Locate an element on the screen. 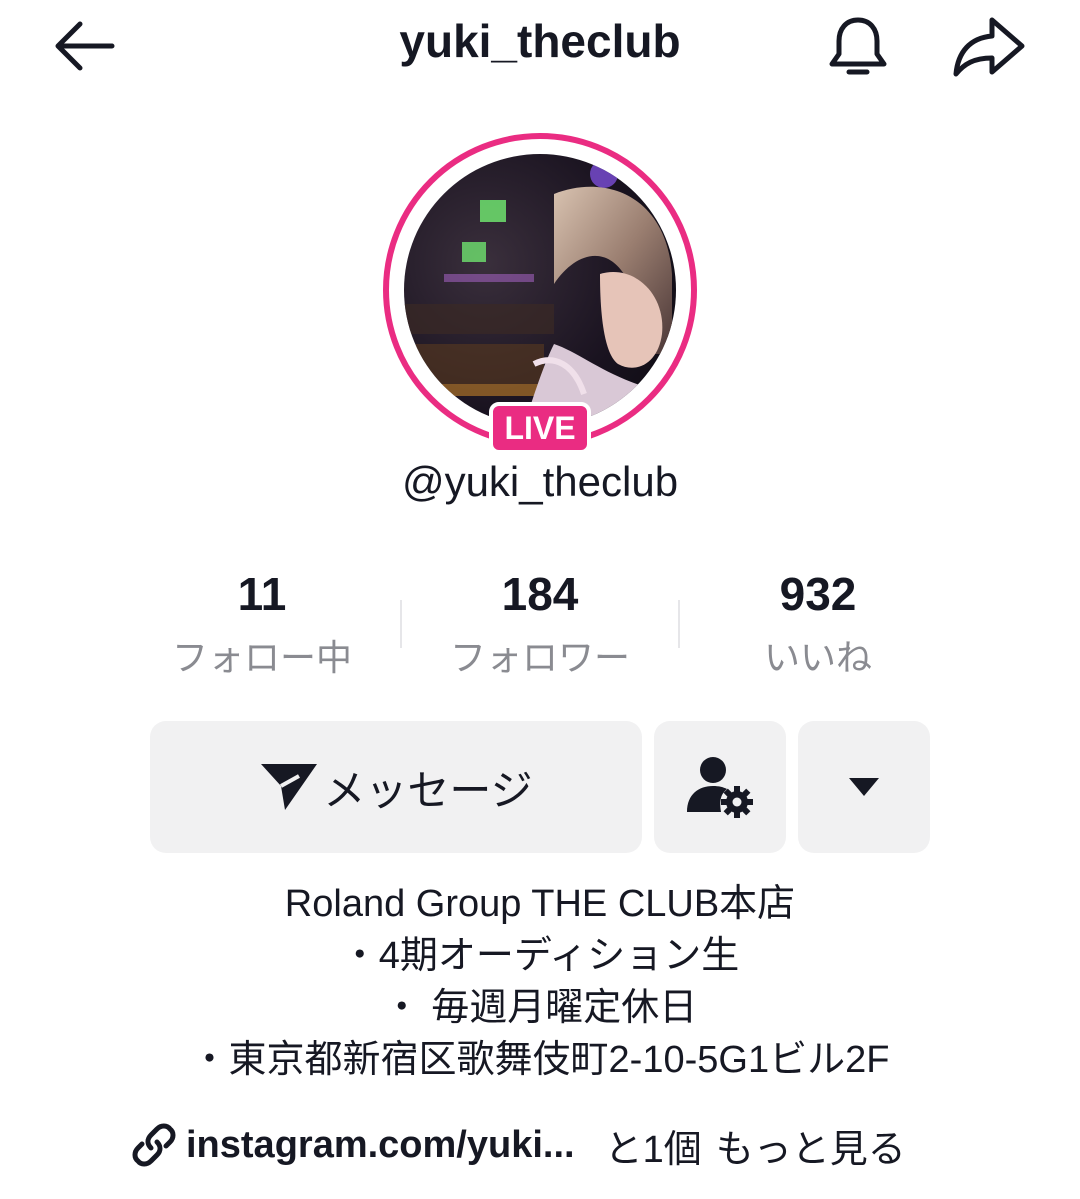 This screenshot has height=1199, width=1080. avatar-photo is located at coordinates (540, 290).